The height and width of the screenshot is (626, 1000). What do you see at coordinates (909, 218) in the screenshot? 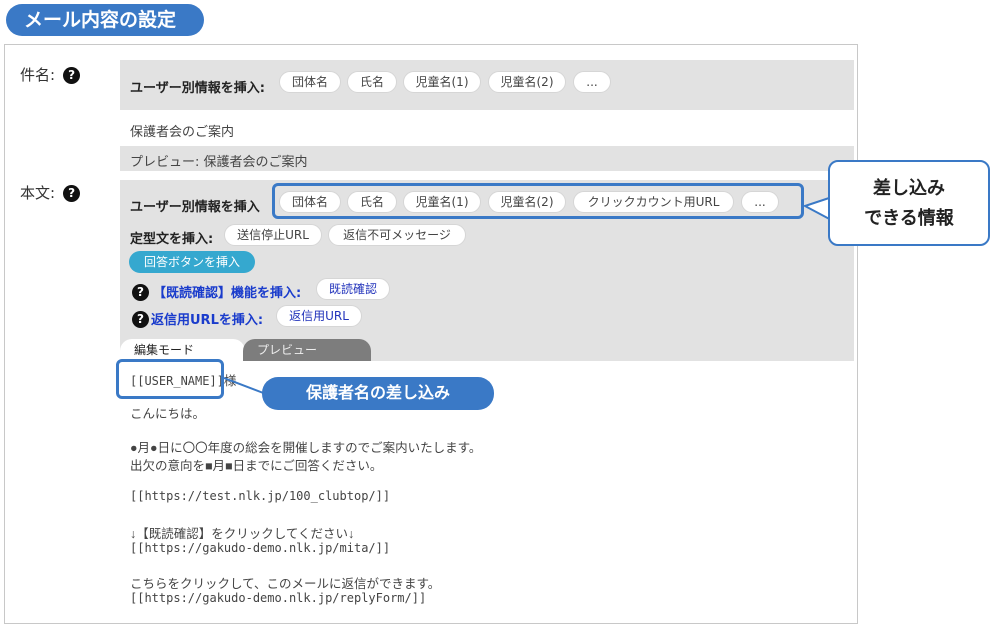
I see `callout-line-2: できる情報` at bounding box center [909, 218].